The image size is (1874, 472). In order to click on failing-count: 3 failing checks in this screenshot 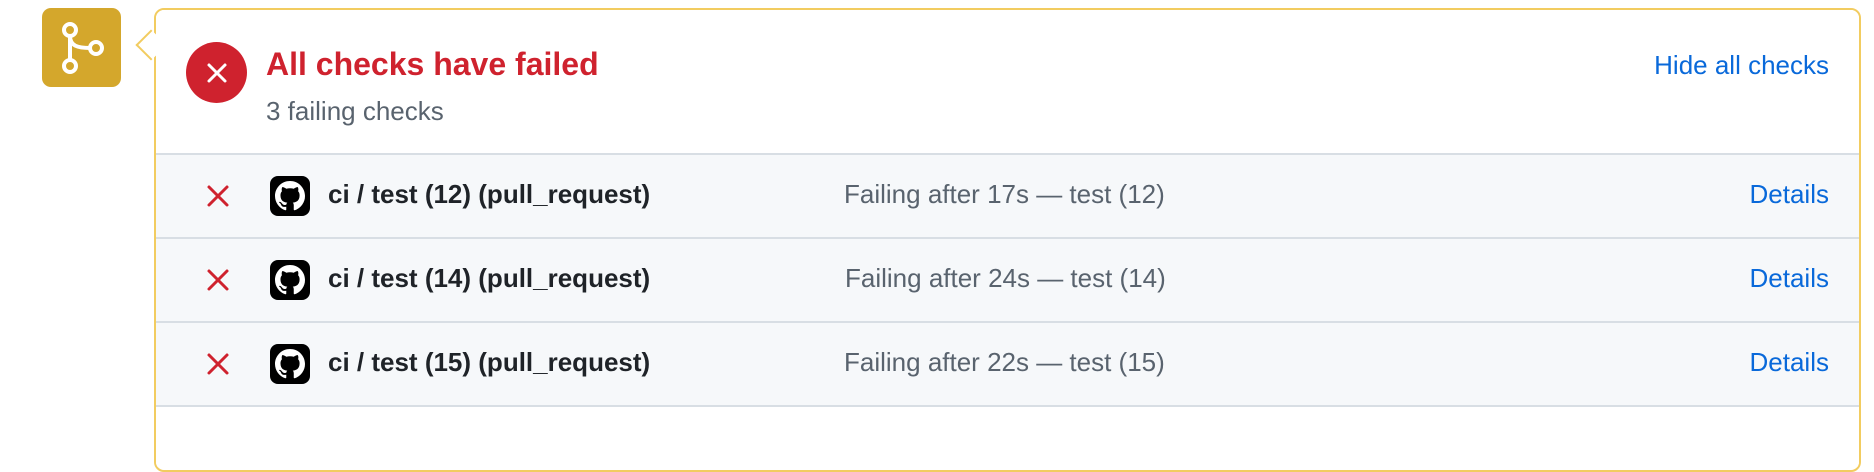, I will do `click(355, 111)`.